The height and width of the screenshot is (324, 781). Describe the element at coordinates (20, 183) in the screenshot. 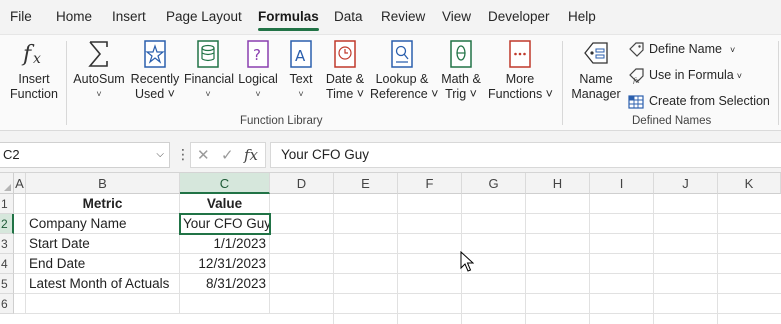

I see `column-header-a: A` at that location.